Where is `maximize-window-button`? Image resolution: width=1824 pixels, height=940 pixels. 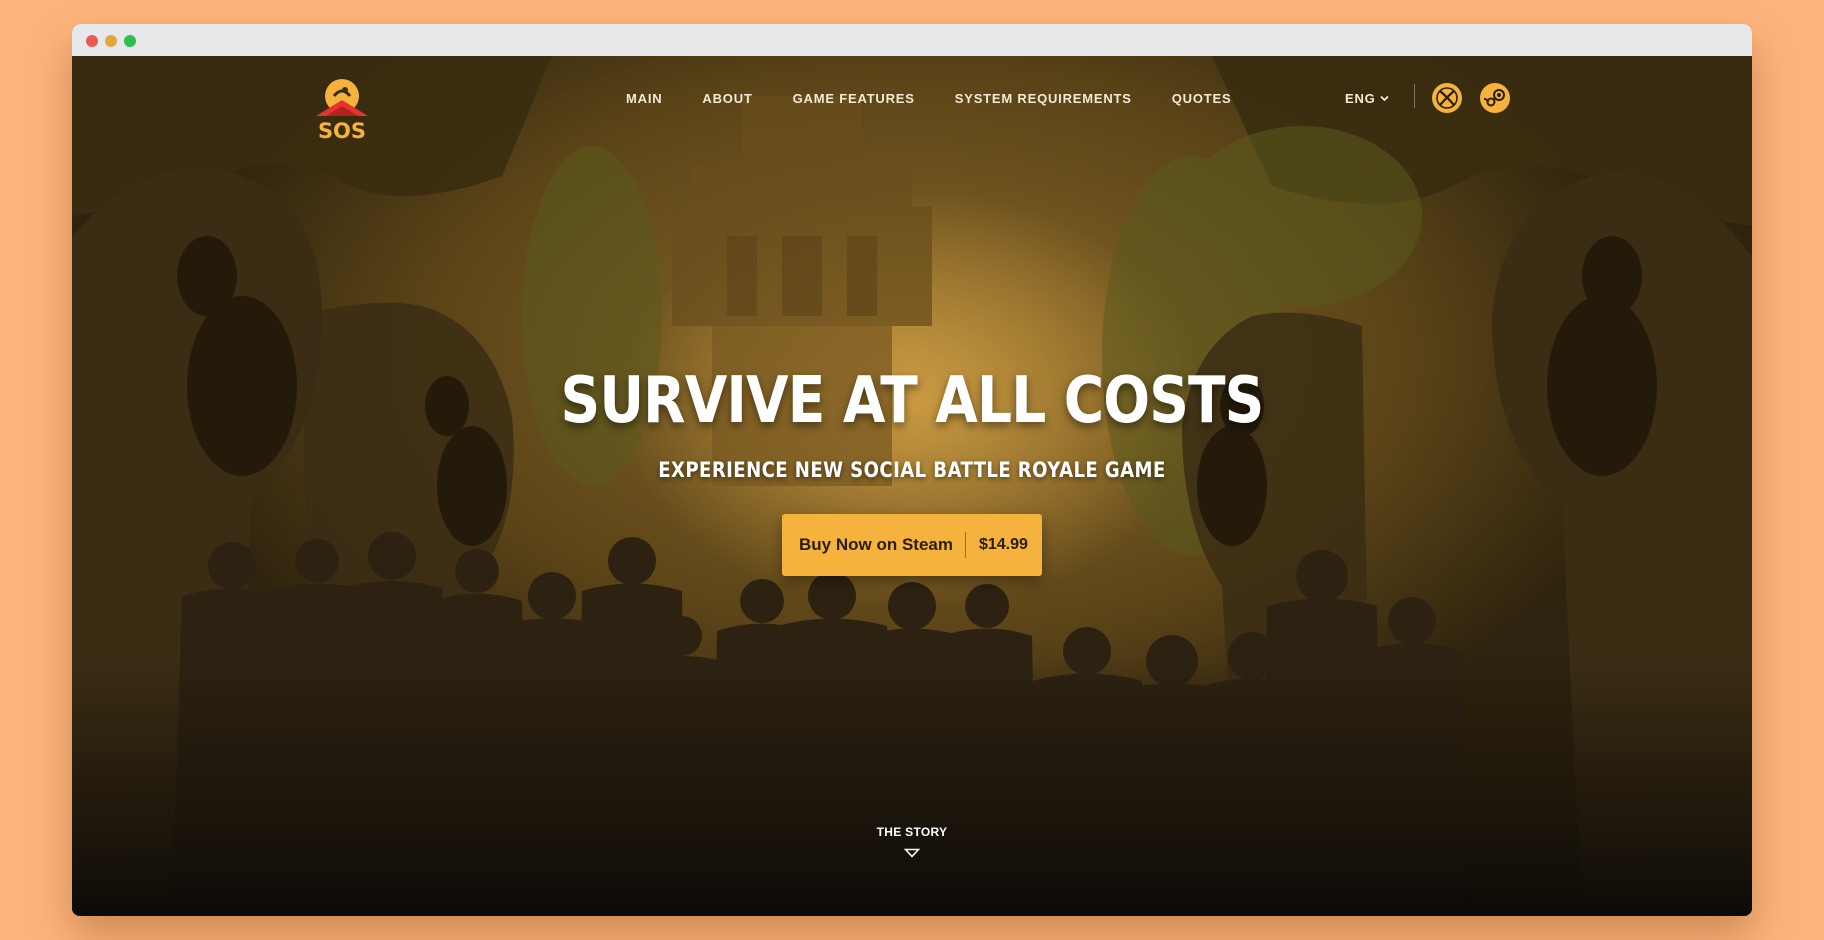 maximize-window-button is located at coordinates (130, 41).